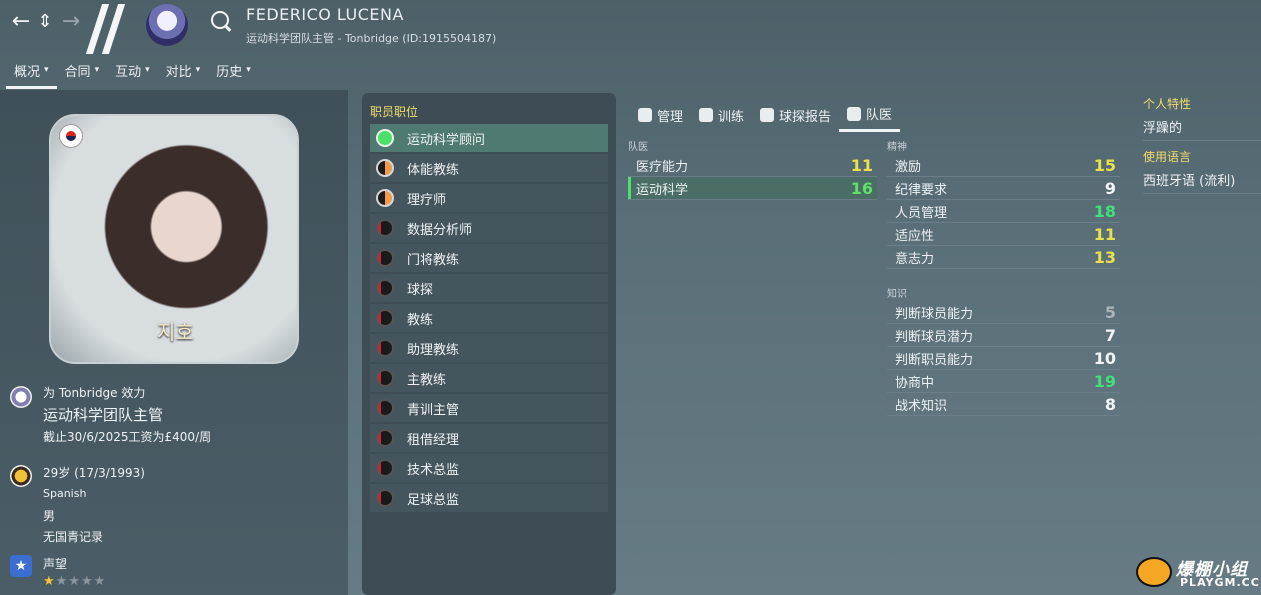  What do you see at coordinates (489, 348) in the screenshot?
I see `role-item: 助理教练` at bounding box center [489, 348].